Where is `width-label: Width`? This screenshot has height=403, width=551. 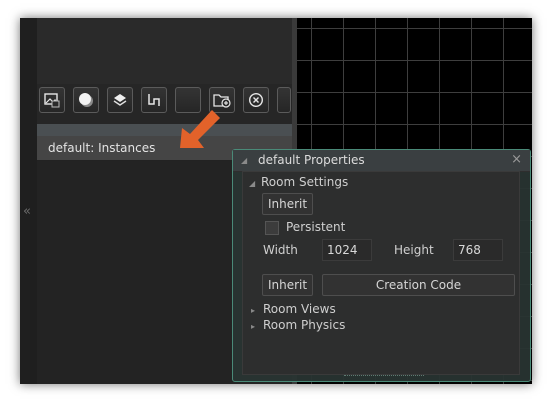
width-label: Width is located at coordinates (280, 250).